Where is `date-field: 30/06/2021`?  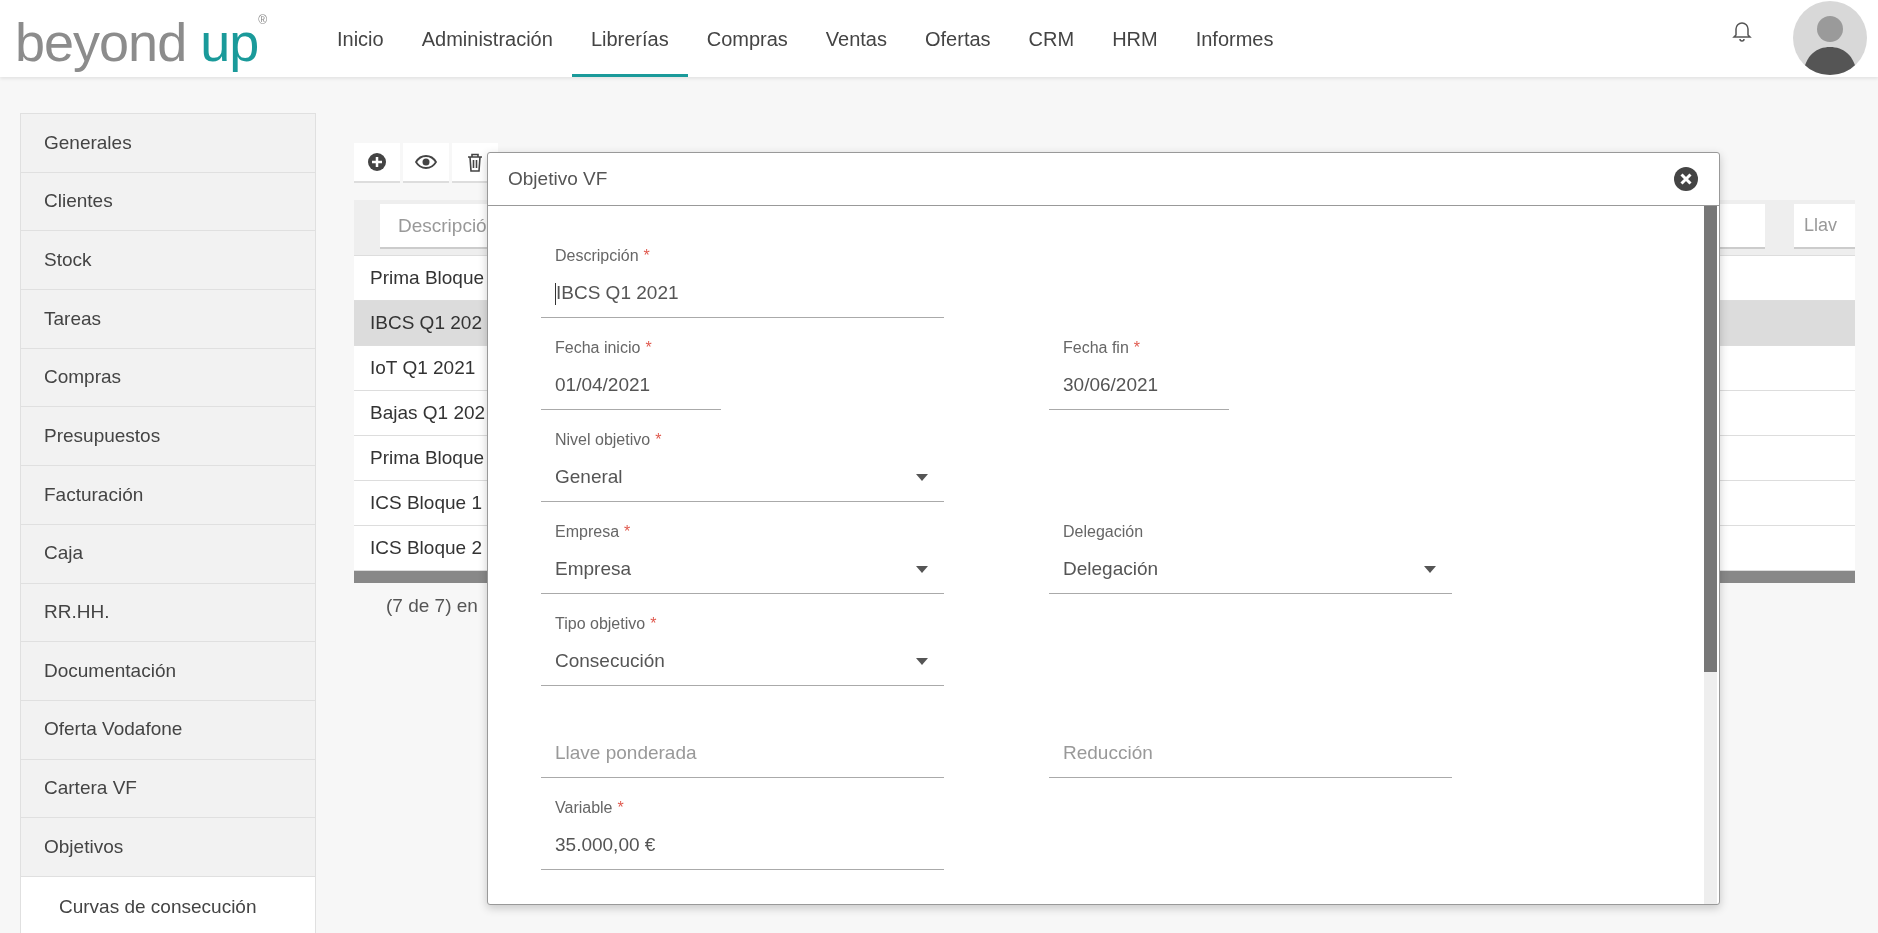 date-field: 30/06/2021 is located at coordinates (1139, 386).